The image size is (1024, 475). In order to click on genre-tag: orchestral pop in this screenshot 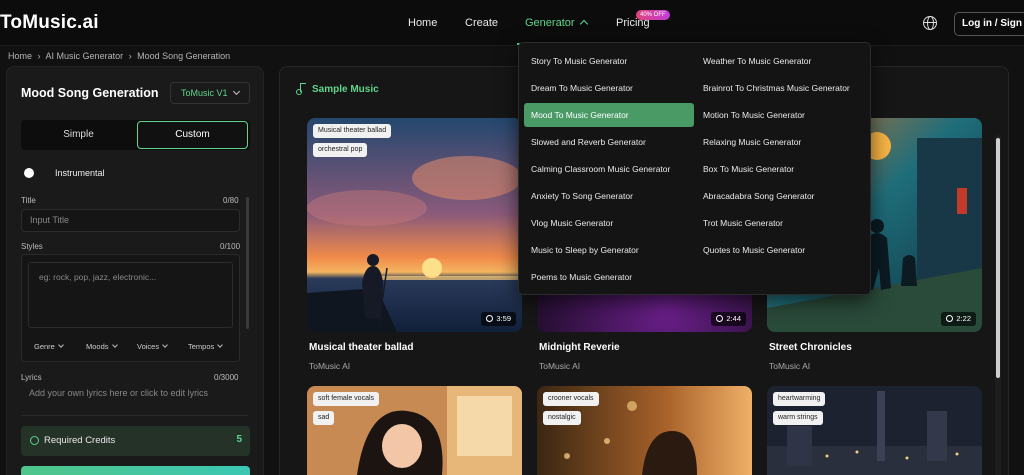, I will do `click(340, 150)`.